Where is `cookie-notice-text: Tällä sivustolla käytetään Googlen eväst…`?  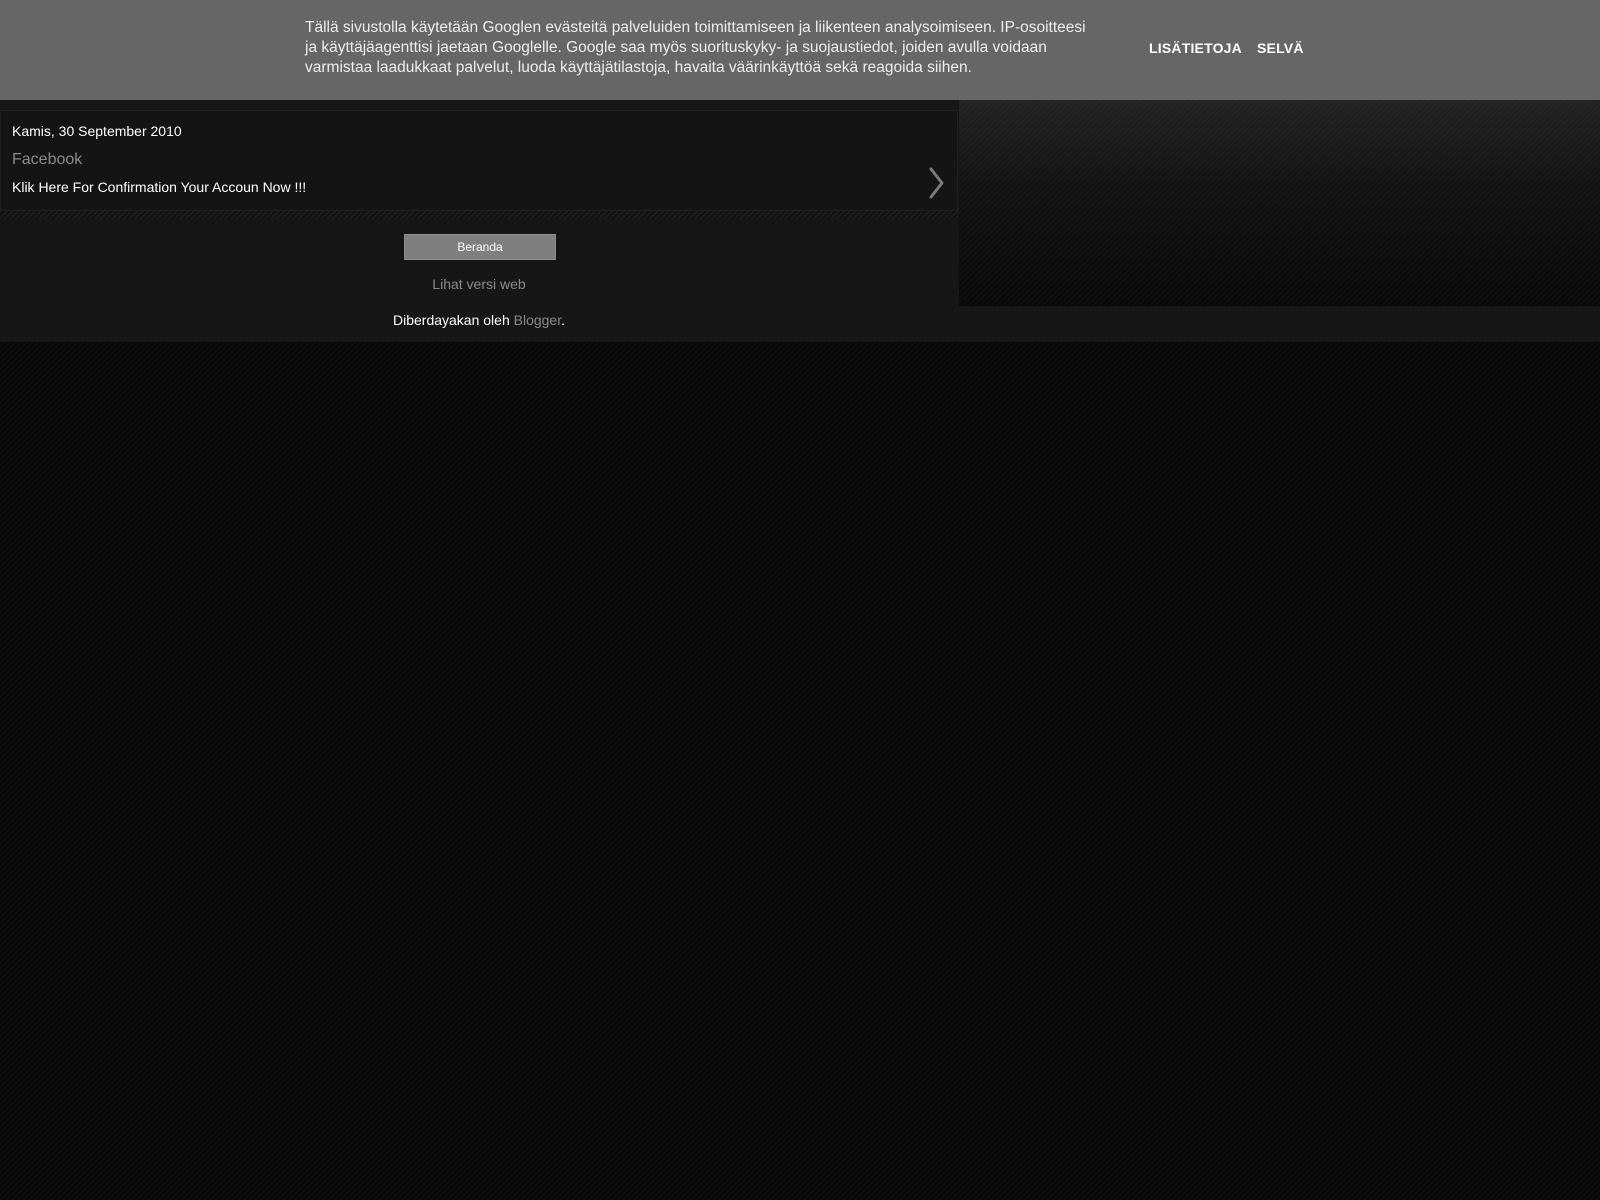 cookie-notice-text: Tällä sivustolla käytetään Googlen eväst… is located at coordinates (695, 47).